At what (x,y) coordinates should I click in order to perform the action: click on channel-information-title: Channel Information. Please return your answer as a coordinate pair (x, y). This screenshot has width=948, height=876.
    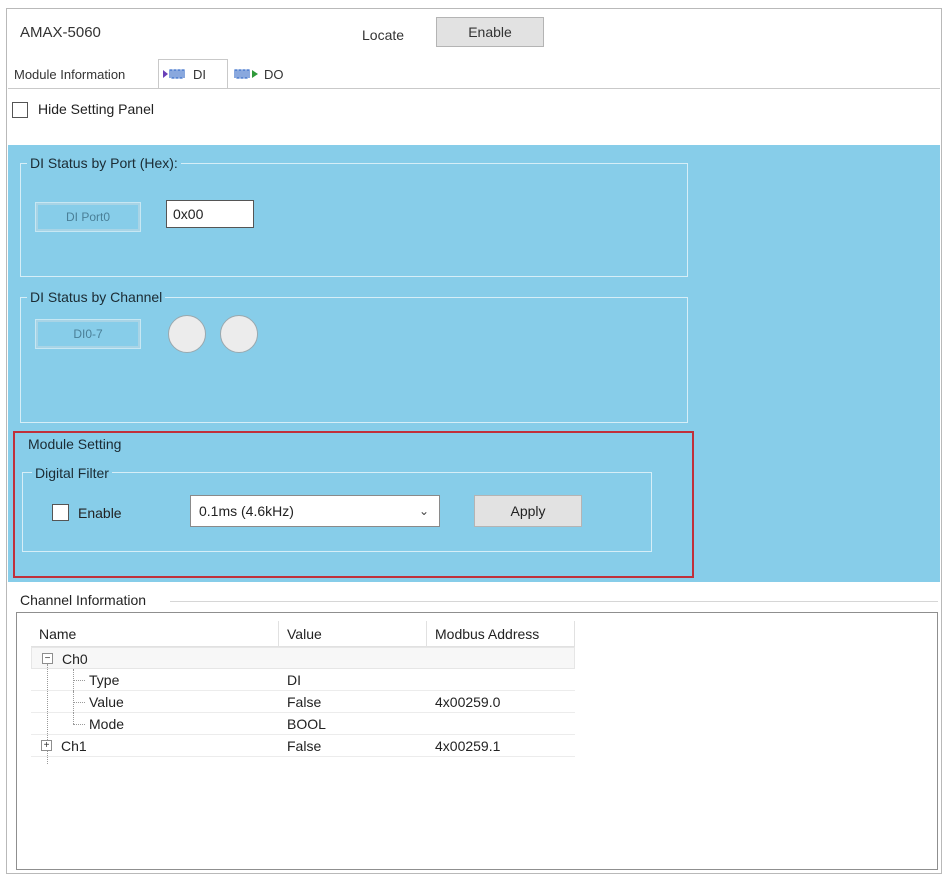
    Looking at the image, I should click on (83, 600).